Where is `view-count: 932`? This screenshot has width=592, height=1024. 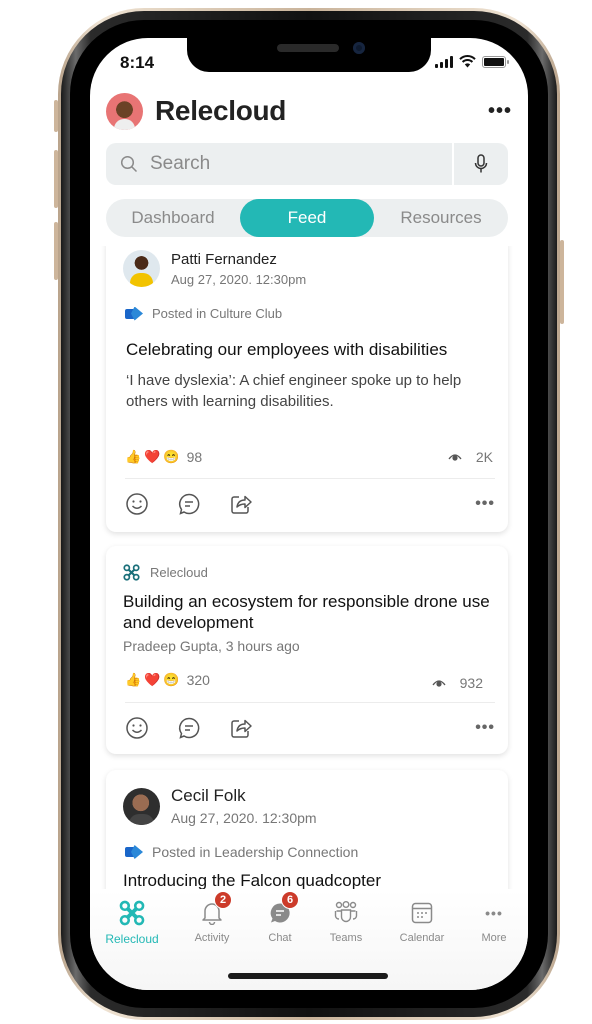
view-count: 932 is located at coordinates (457, 683).